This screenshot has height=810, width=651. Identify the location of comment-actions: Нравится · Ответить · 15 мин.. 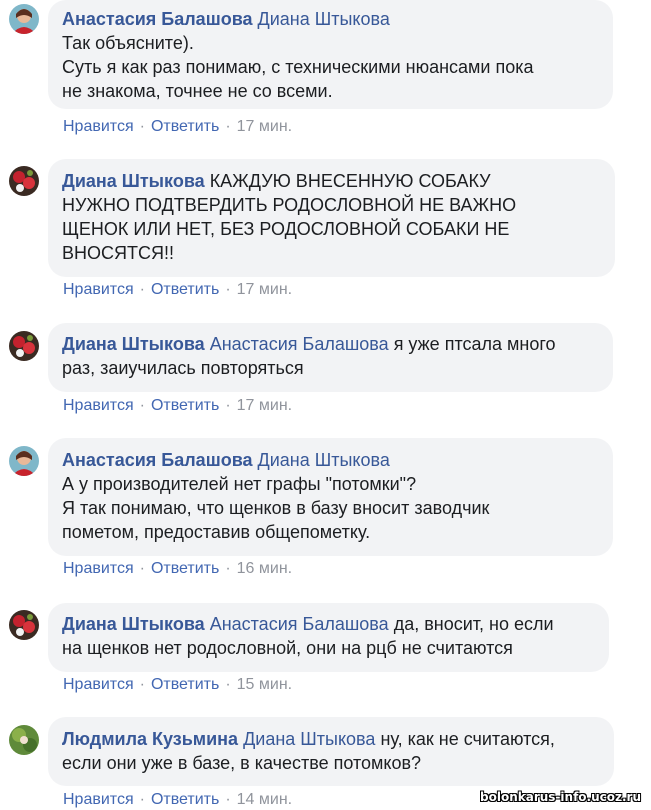
(177, 685).